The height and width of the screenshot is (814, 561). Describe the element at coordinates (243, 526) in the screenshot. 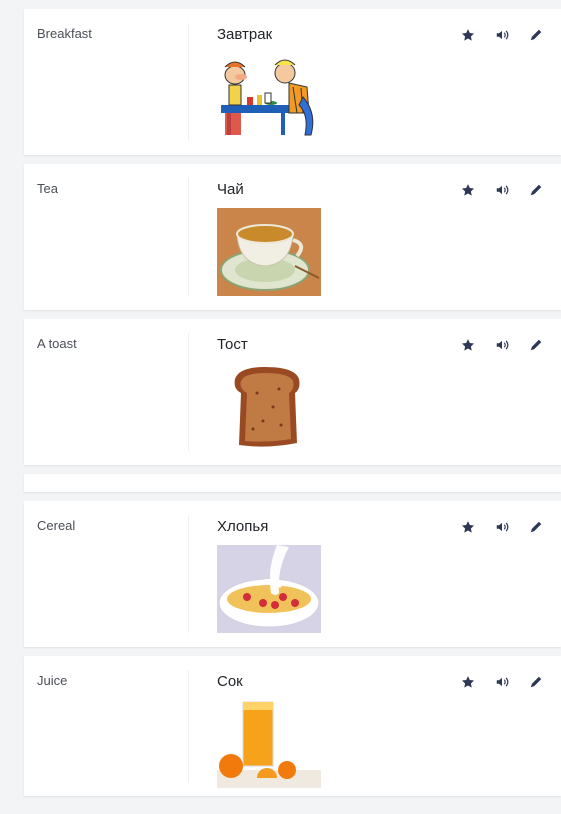

I see `definition-text: Хлопья` at that location.